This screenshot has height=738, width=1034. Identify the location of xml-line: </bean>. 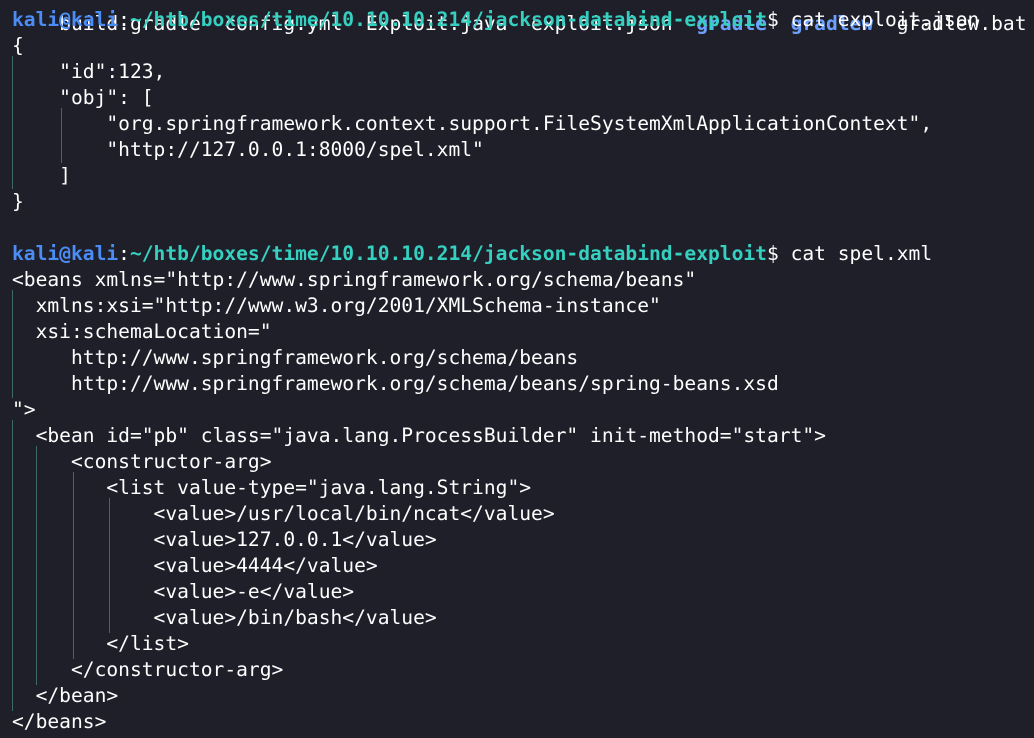
(65, 695).